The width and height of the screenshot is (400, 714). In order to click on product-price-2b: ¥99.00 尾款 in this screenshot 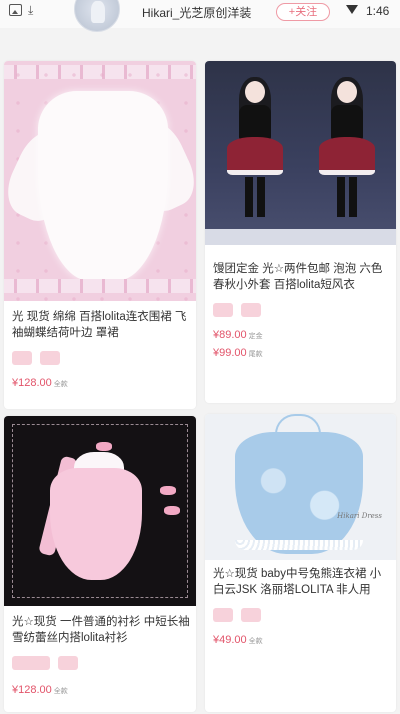, I will do `click(238, 353)`.